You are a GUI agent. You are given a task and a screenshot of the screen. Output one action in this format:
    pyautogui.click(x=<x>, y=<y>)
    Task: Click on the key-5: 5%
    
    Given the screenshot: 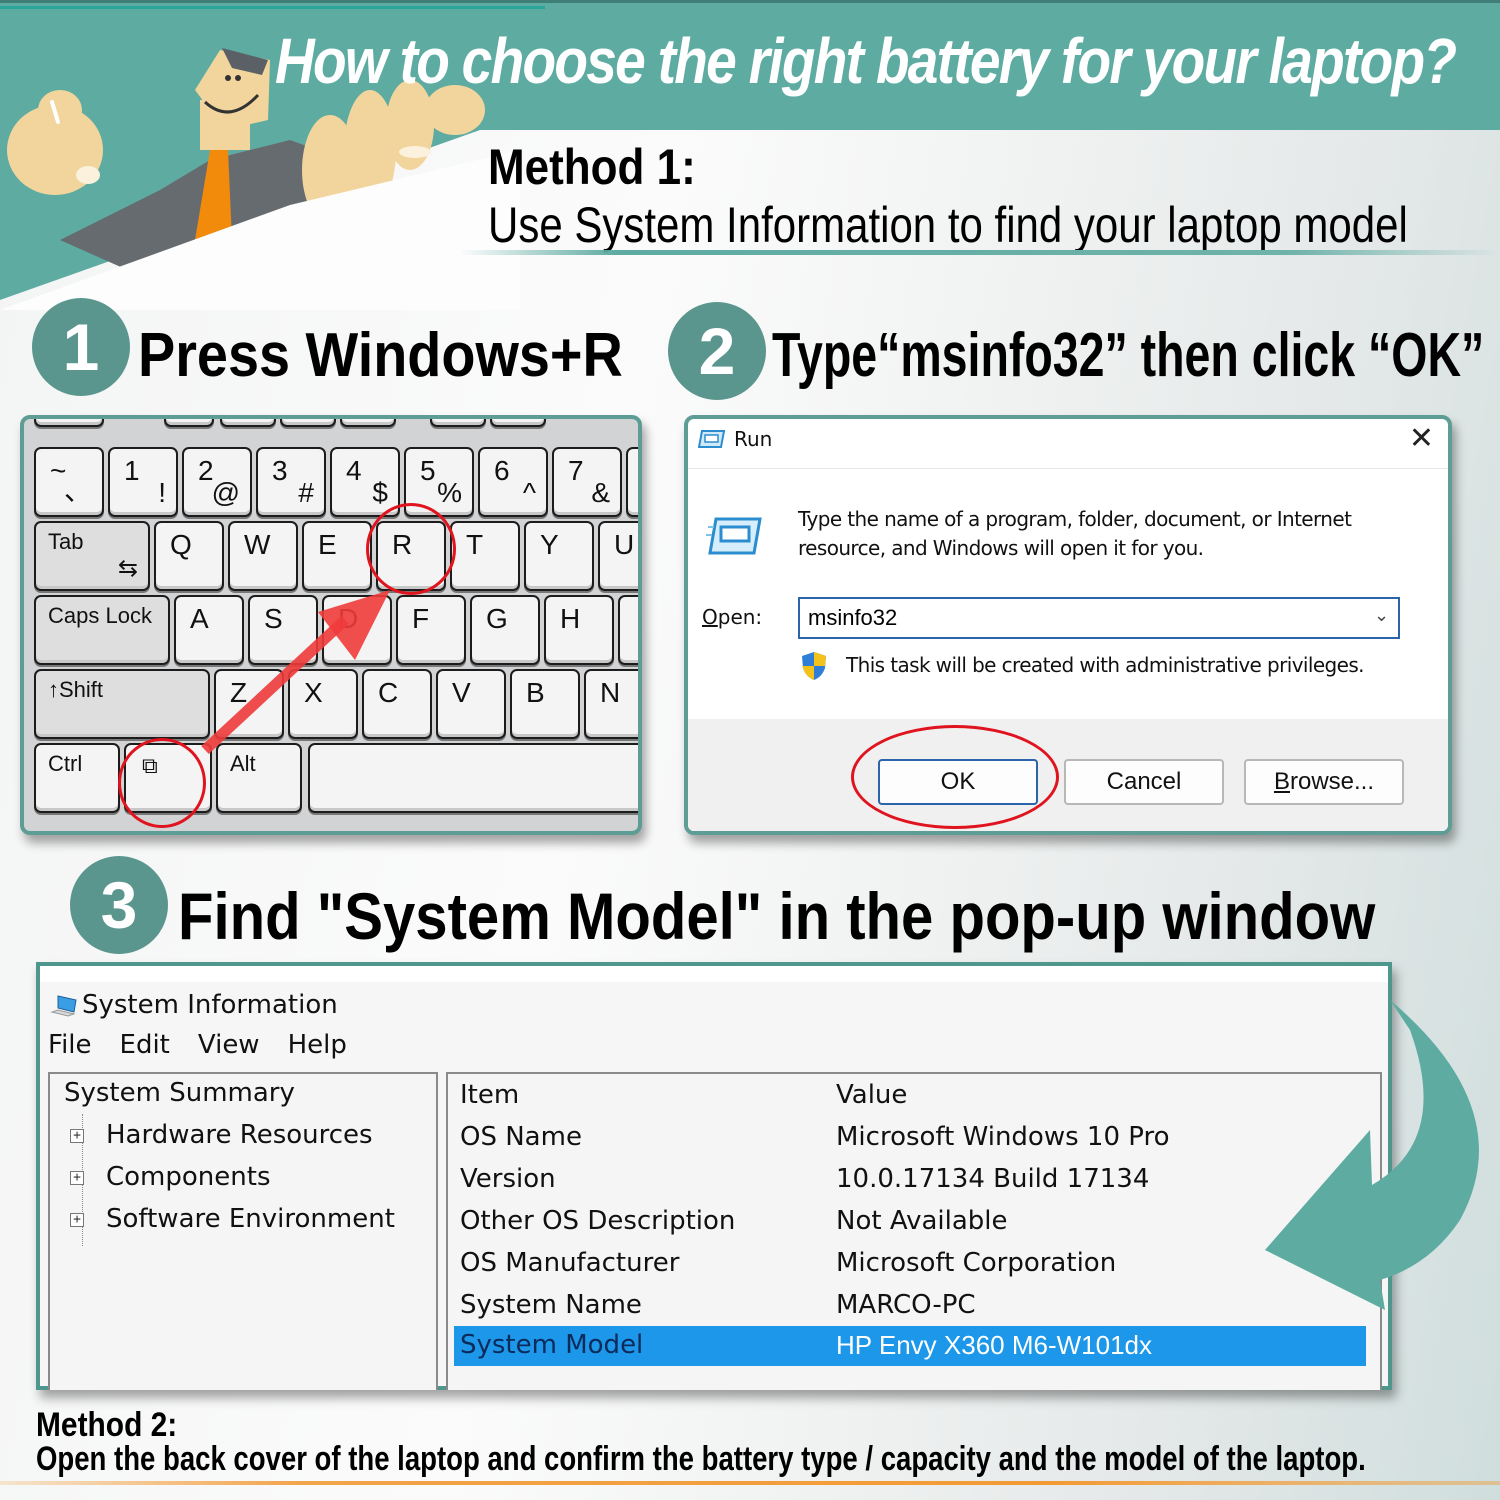 What is the action you would take?
    pyautogui.click(x=439, y=482)
    